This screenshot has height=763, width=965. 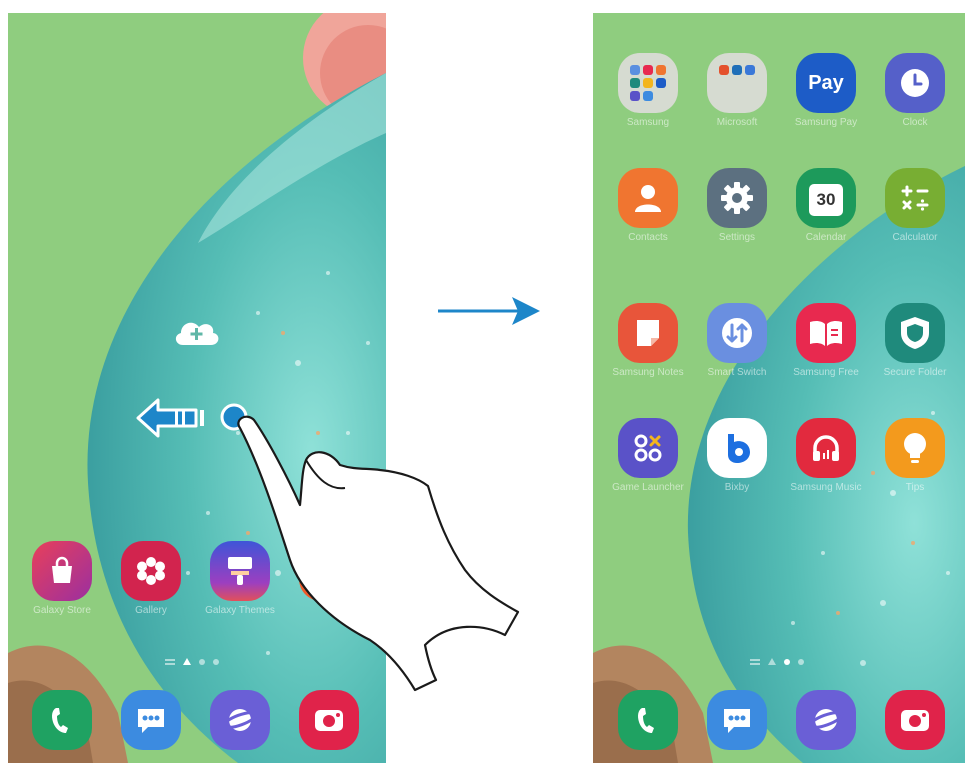 I want to click on swipe-left-arrow-icon, so click(x=170, y=418).